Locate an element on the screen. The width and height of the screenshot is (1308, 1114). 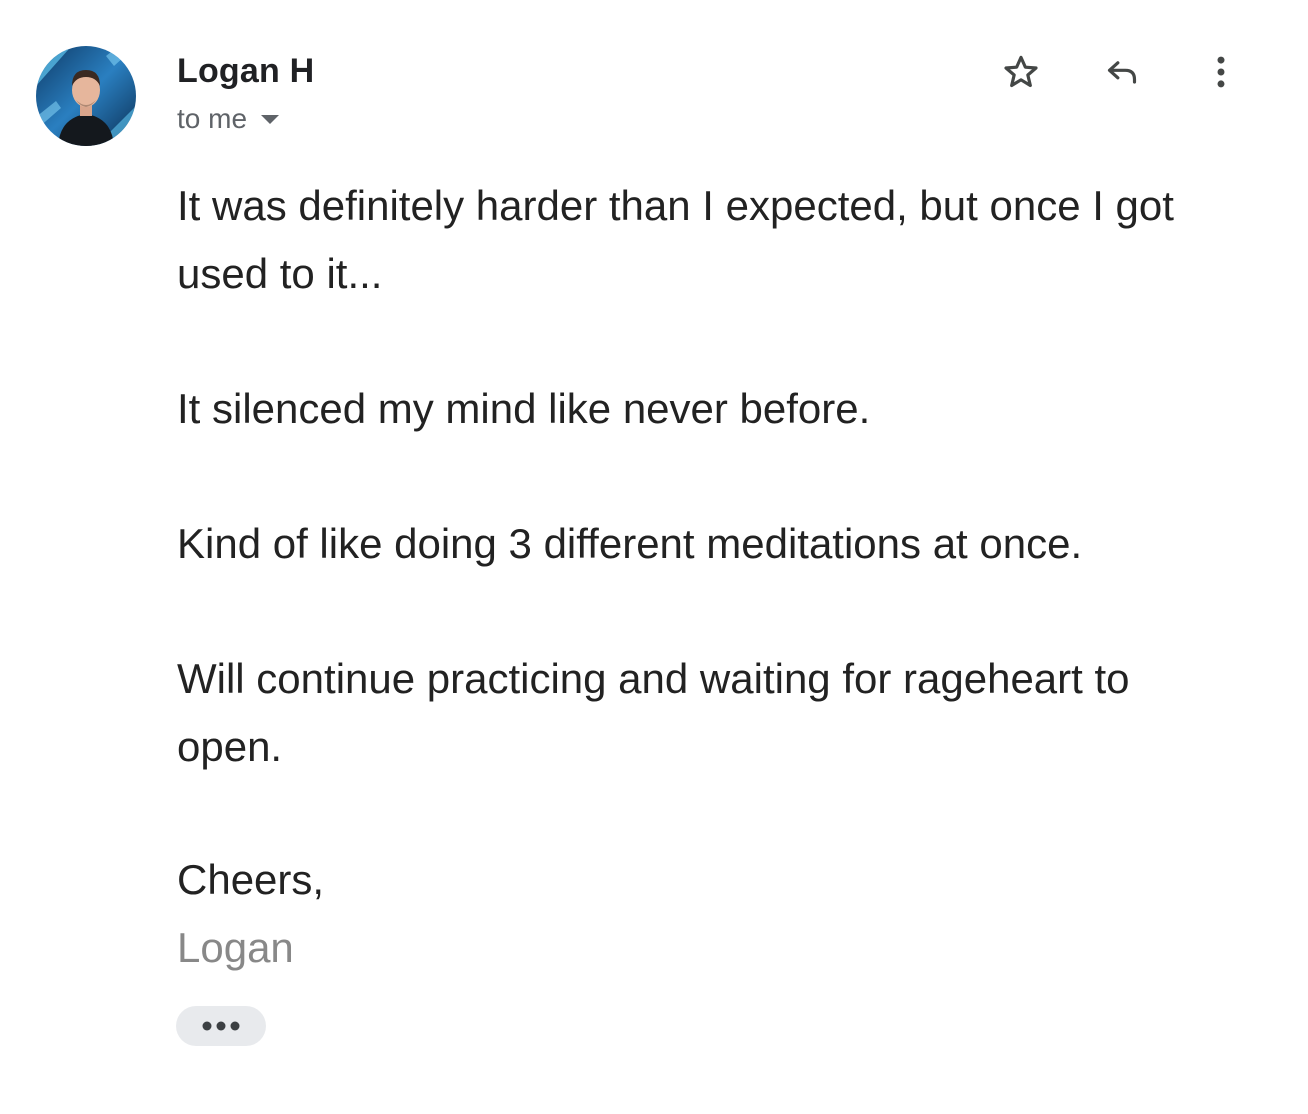
recipient-details-toggle: to me is located at coordinates (228, 119).